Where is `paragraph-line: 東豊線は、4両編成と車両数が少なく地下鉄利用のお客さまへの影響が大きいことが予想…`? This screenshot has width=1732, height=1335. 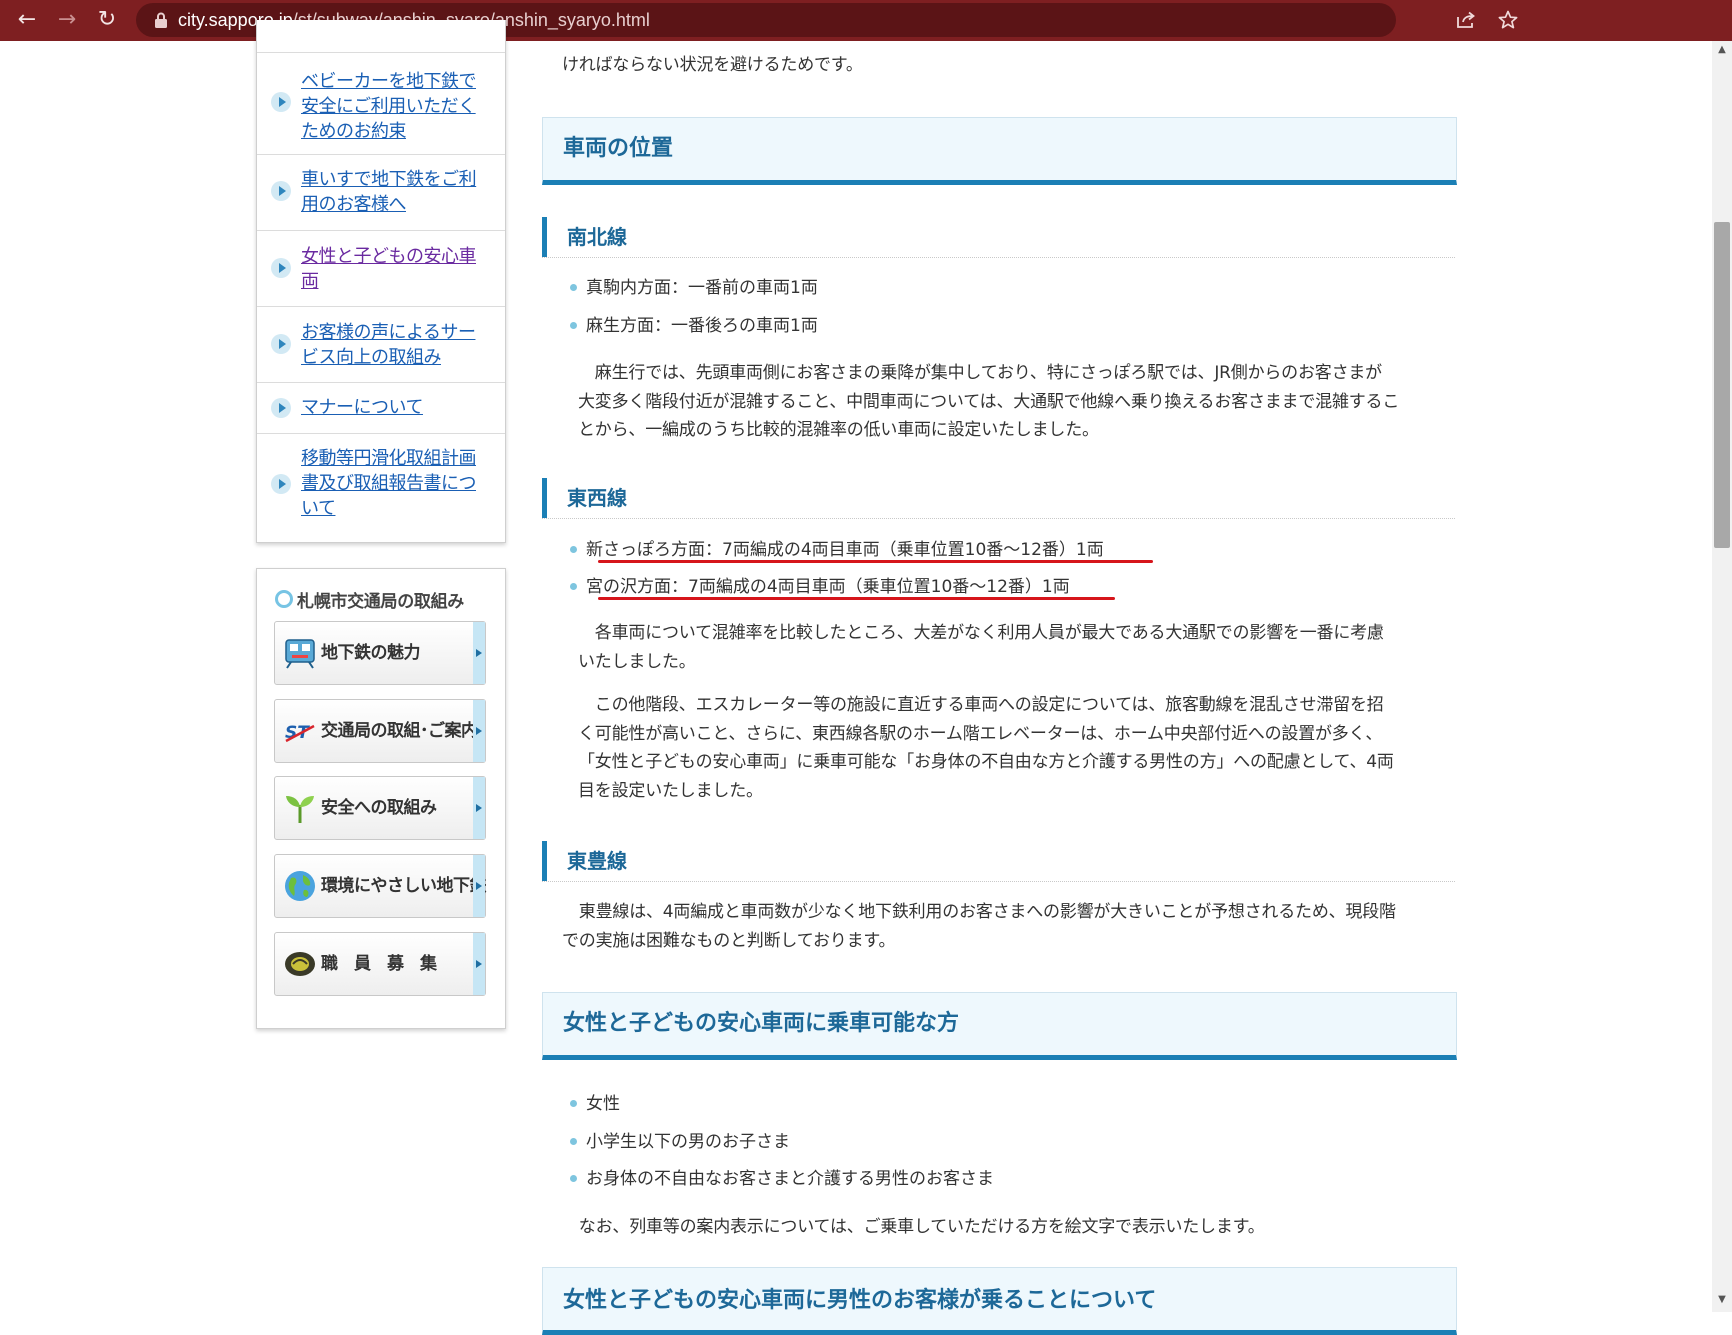
paragraph-line: 東豊線は、4両編成と車両数が少なく地下鉄利用のお客さまへの影響が大きいことが予想… is located at coordinates (979, 912).